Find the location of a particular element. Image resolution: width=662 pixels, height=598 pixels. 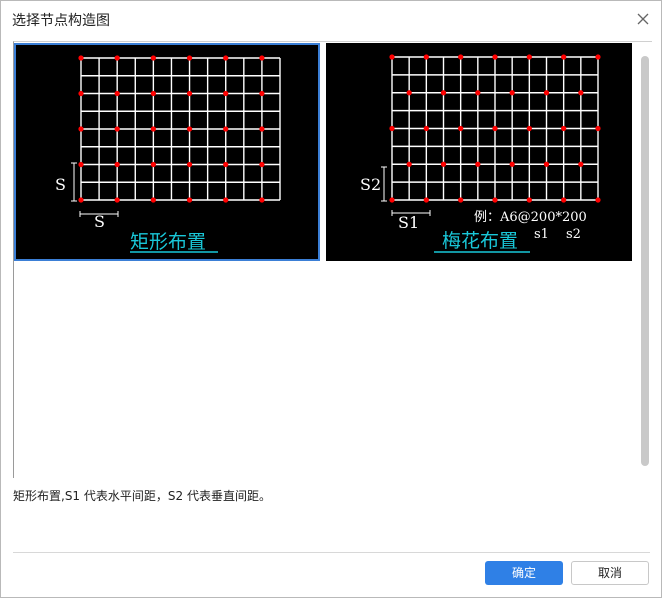

rectangular-layout-diagram: S S 矩形布置 is located at coordinates (168, 154).